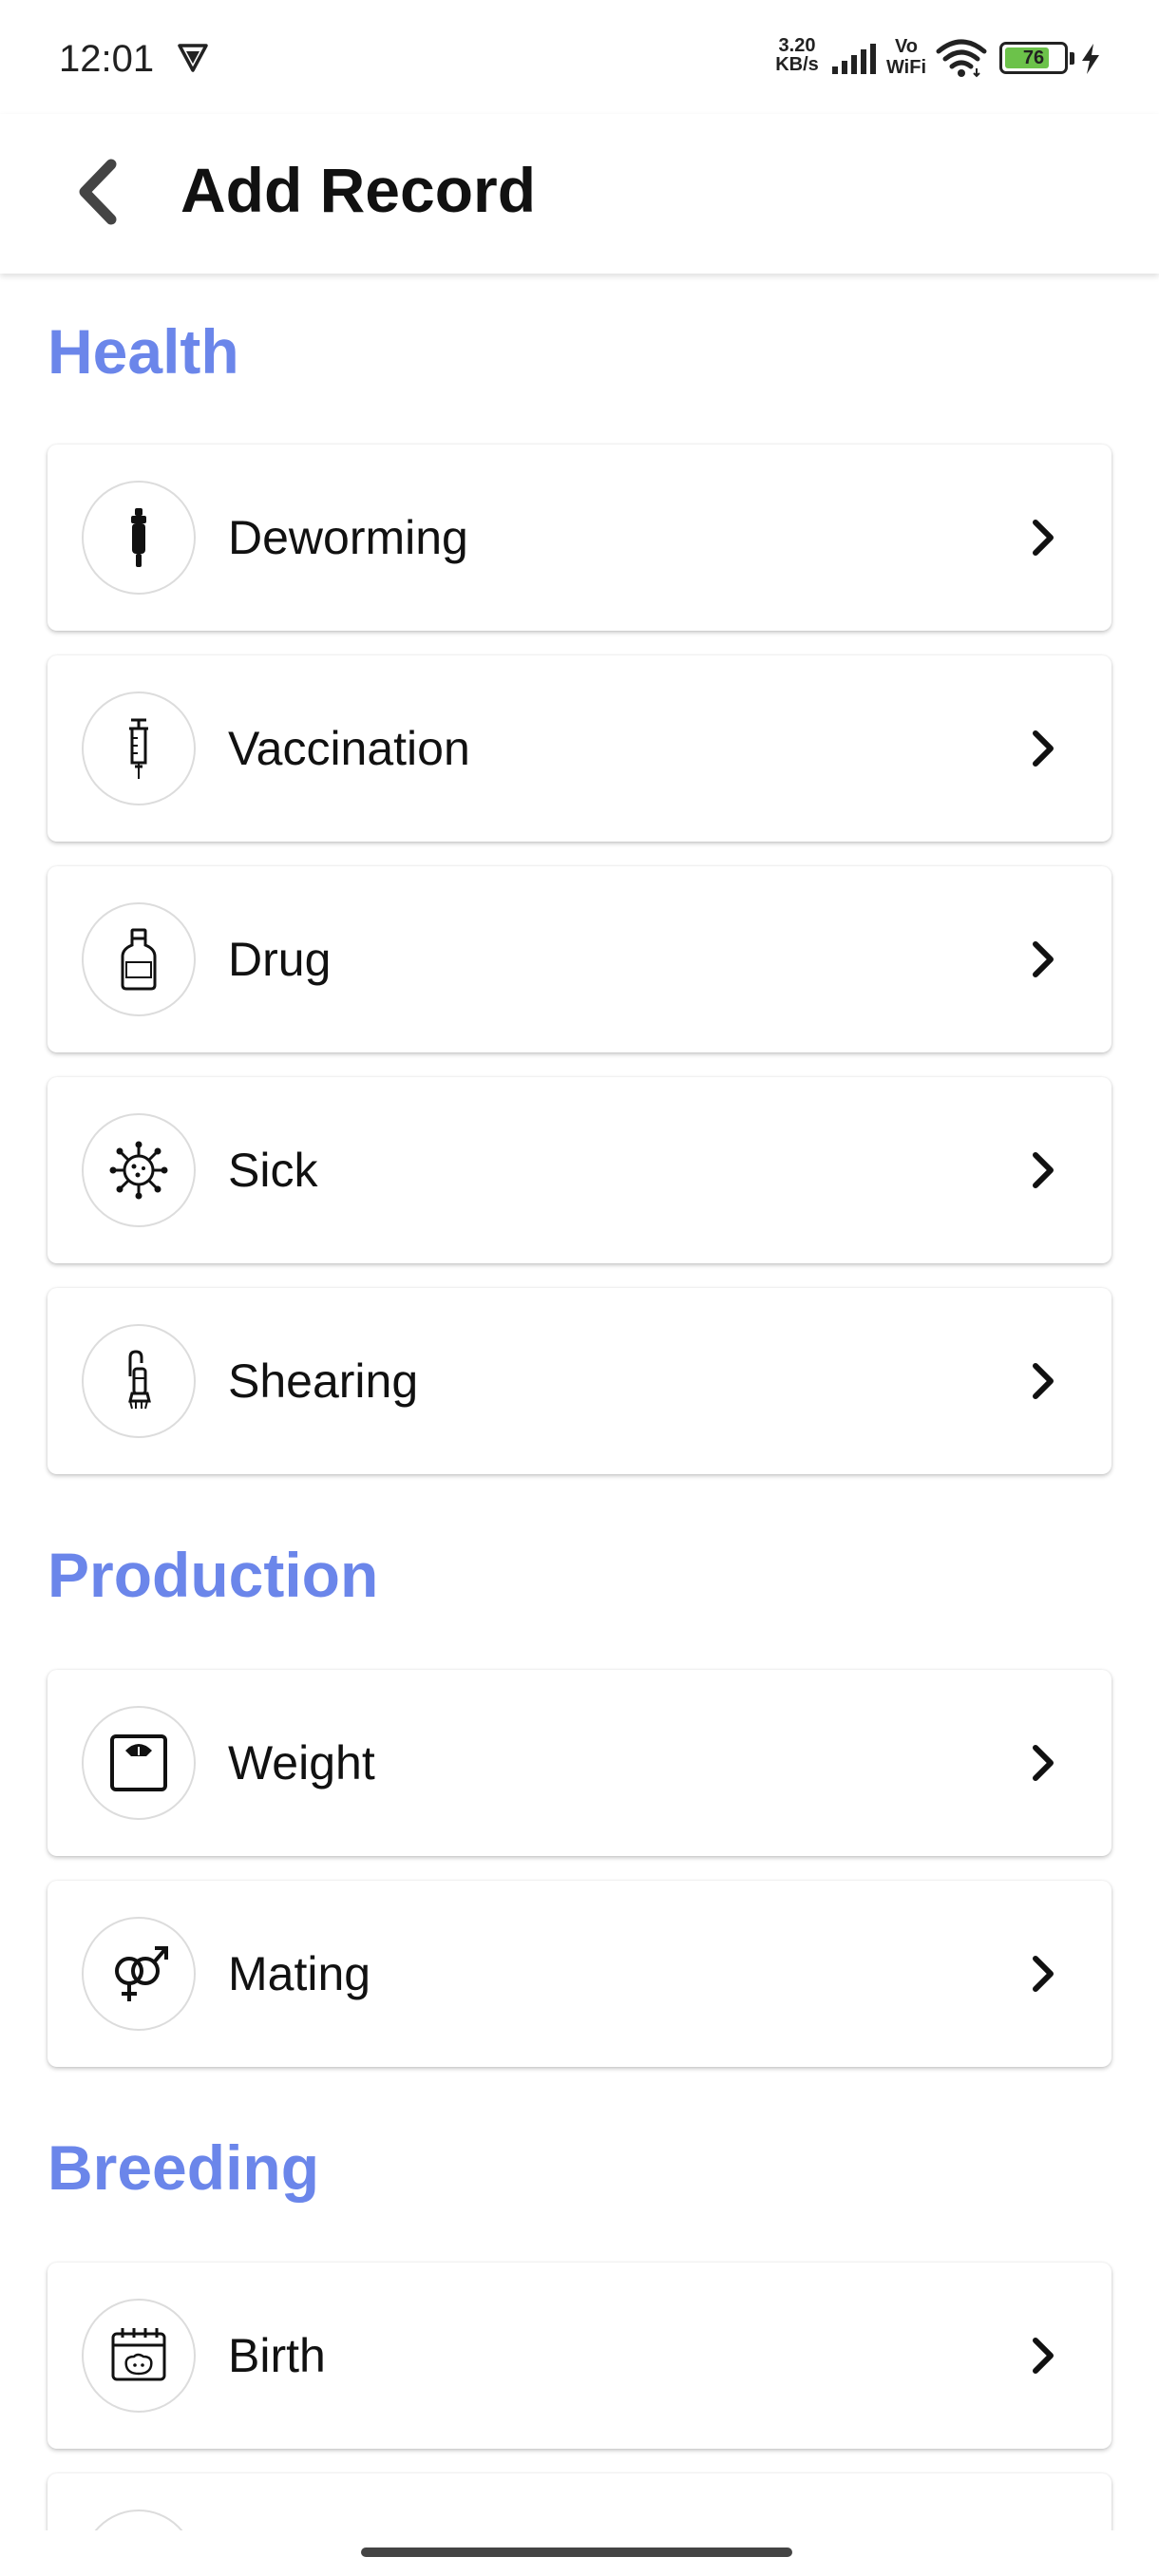 The image size is (1159, 2576). What do you see at coordinates (139, 538) in the screenshot?
I see `dropper-icon` at bounding box center [139, 538].